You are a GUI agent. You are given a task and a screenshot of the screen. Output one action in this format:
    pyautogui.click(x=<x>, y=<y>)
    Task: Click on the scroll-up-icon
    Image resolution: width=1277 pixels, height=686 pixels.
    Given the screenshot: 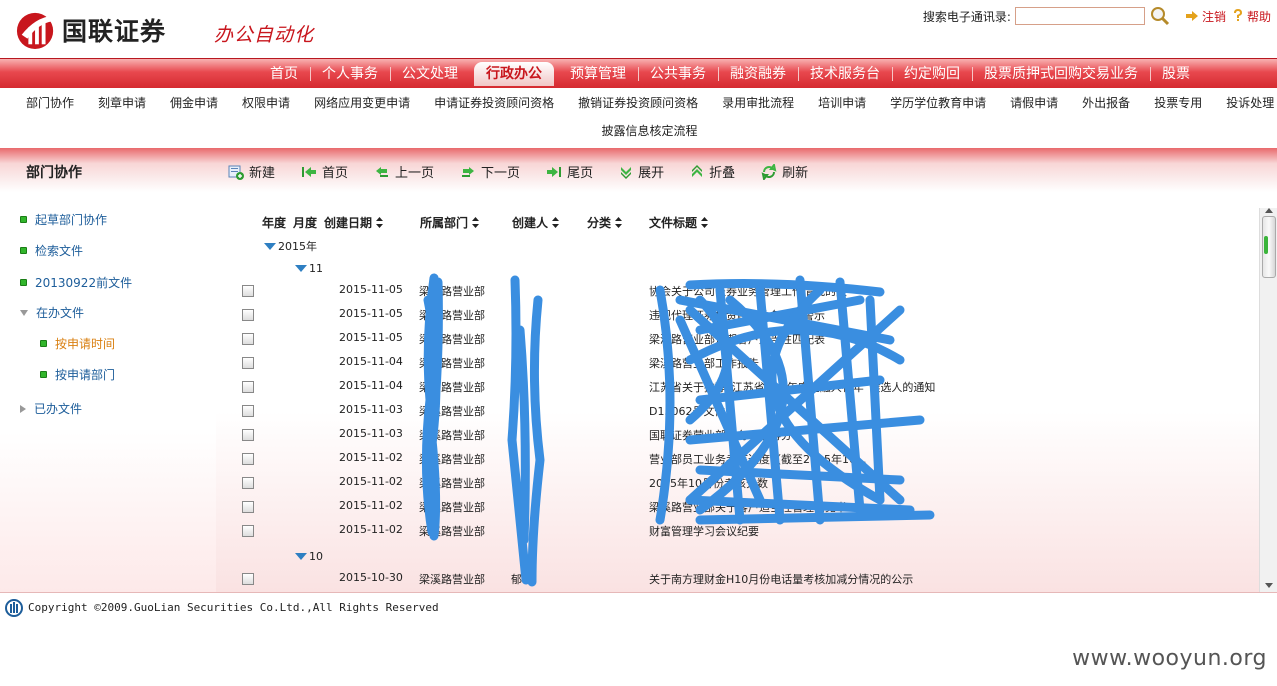 What is the action you would take?
    pyautogui.click(x=1269, y=210)
    